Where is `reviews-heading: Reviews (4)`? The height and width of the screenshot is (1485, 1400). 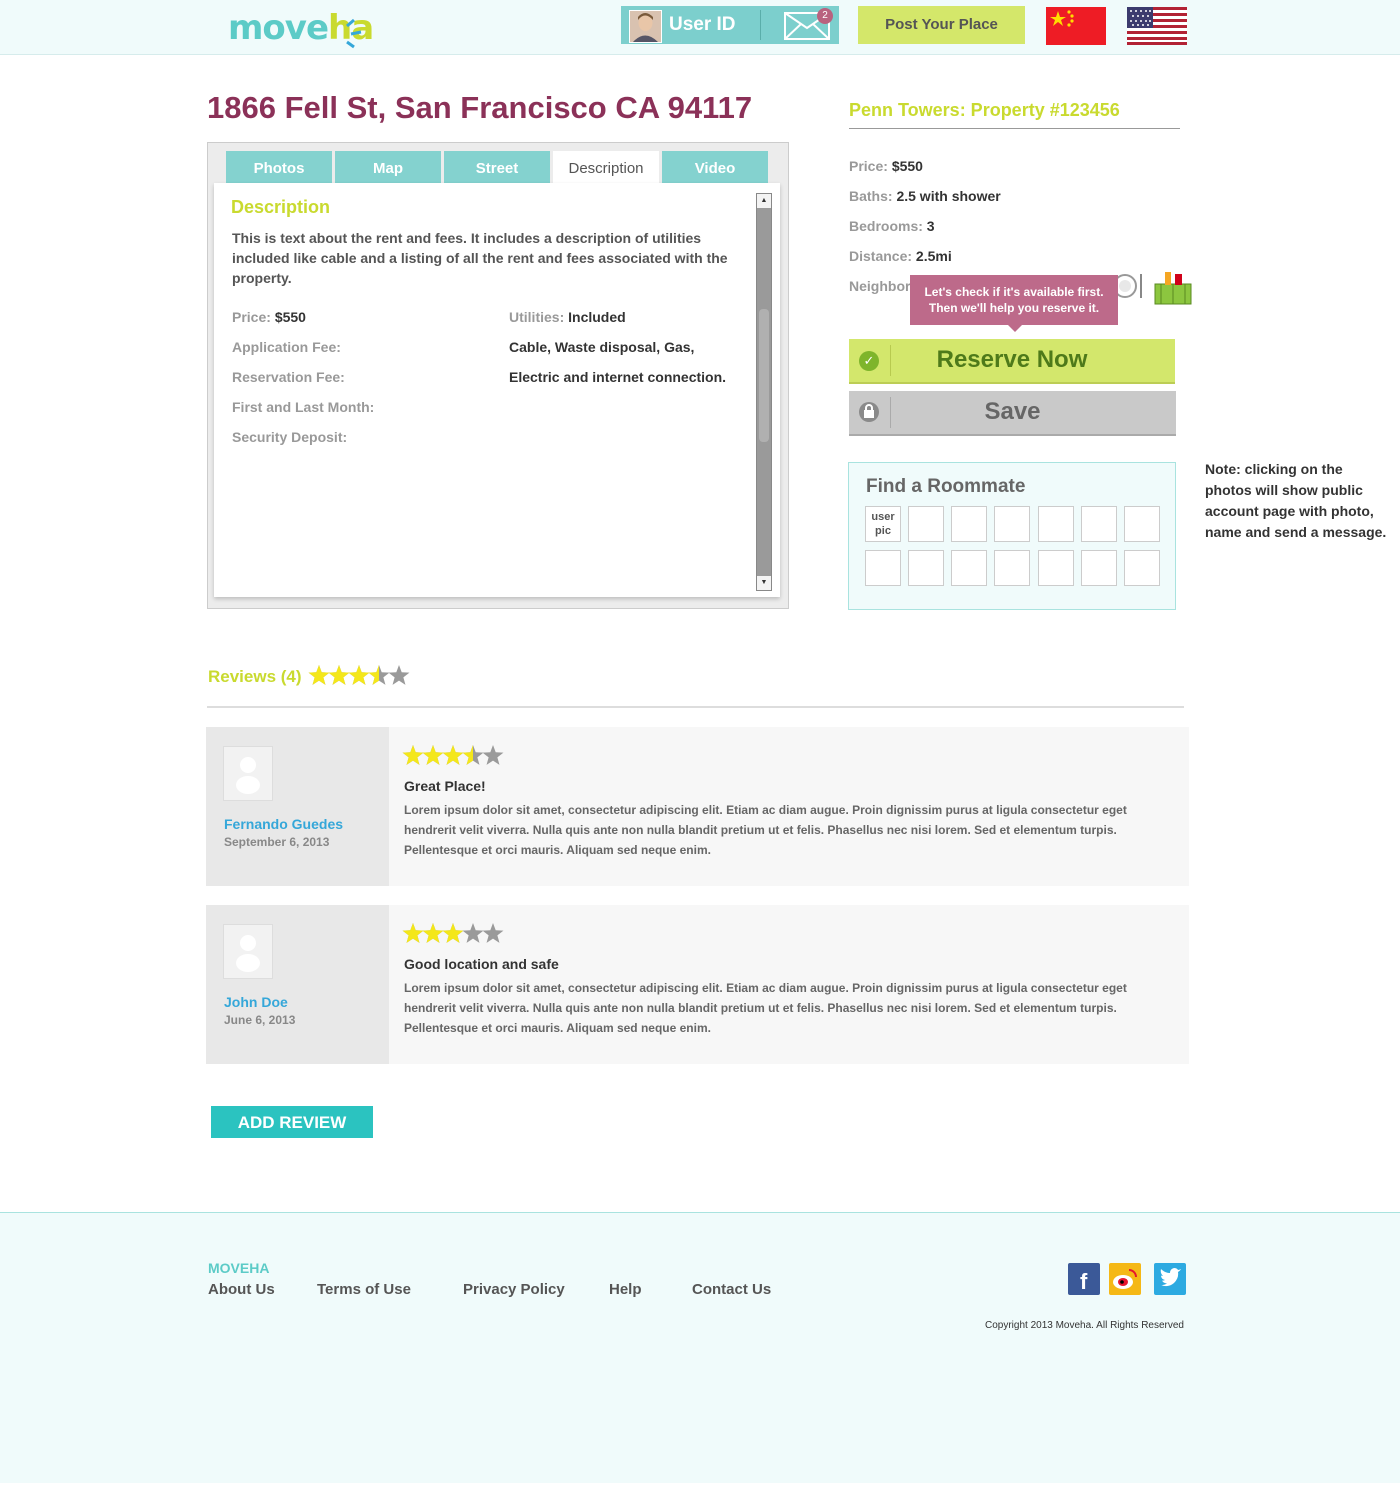
reviews-heading: Reviews (4) is located at coordinates (255, 677).